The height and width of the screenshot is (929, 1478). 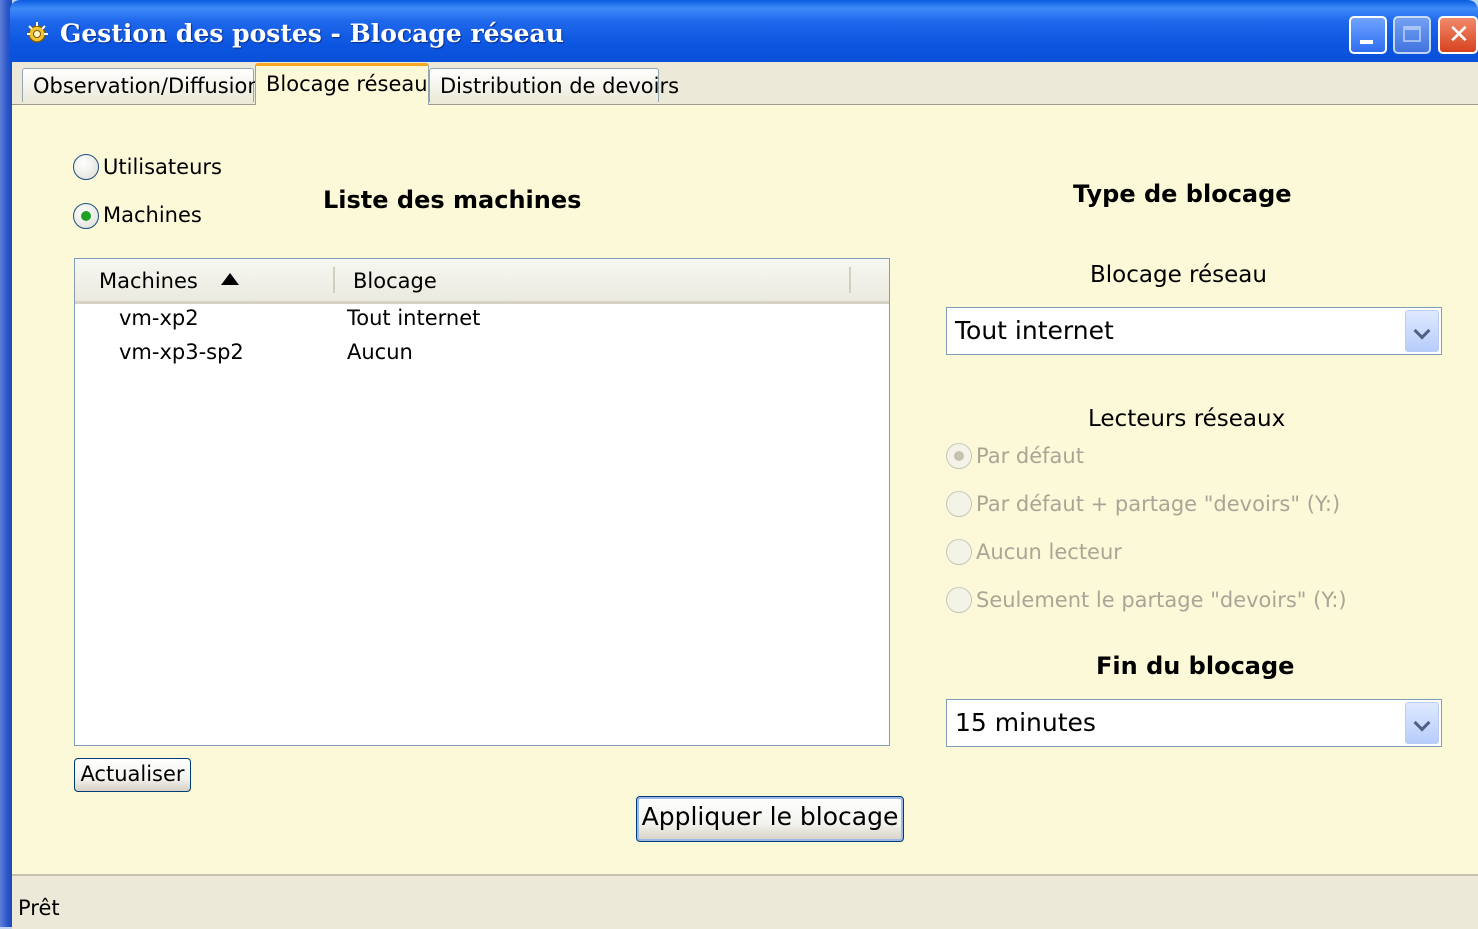 I want to click on close-button: ✕, so click(x=1458, y=35).